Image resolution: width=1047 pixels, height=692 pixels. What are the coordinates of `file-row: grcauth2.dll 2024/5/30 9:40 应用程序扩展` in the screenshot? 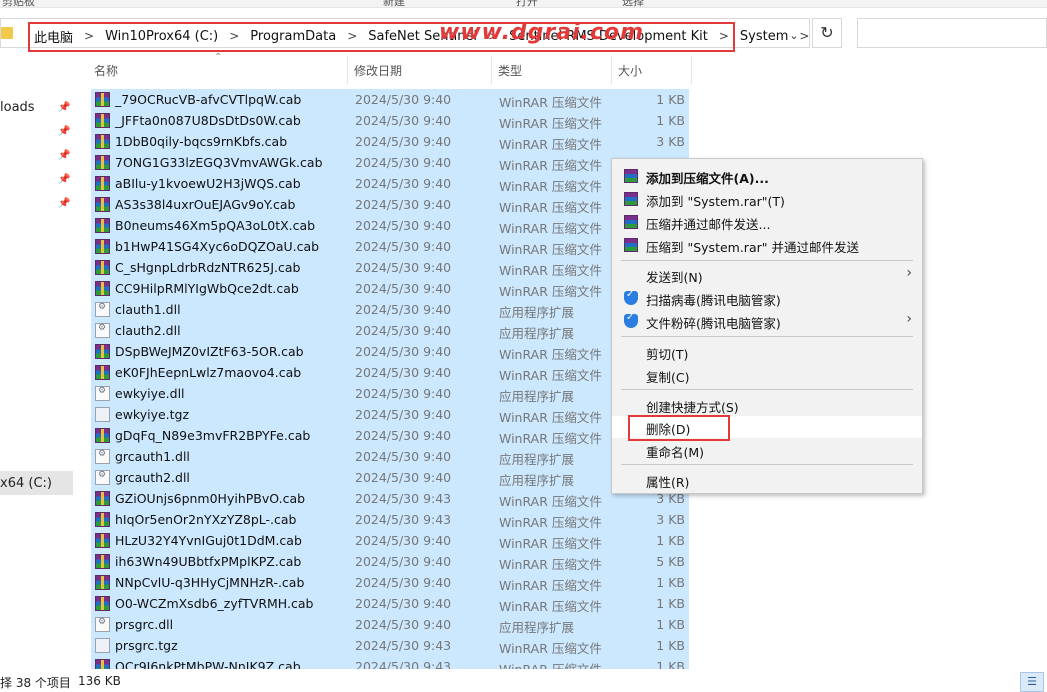 It's located at (390, 477).